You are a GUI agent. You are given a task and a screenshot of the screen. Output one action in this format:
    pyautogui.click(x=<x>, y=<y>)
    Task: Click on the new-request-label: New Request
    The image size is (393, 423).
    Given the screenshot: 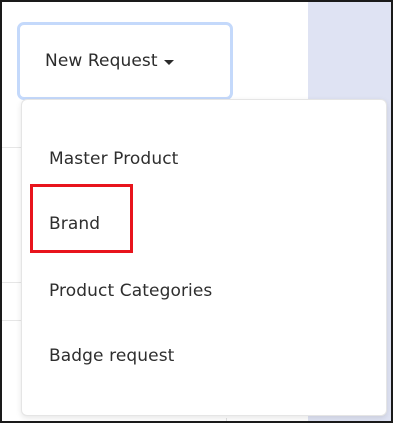 What is the action you would take?
    pyautogui.click(x=101, y=61)
    